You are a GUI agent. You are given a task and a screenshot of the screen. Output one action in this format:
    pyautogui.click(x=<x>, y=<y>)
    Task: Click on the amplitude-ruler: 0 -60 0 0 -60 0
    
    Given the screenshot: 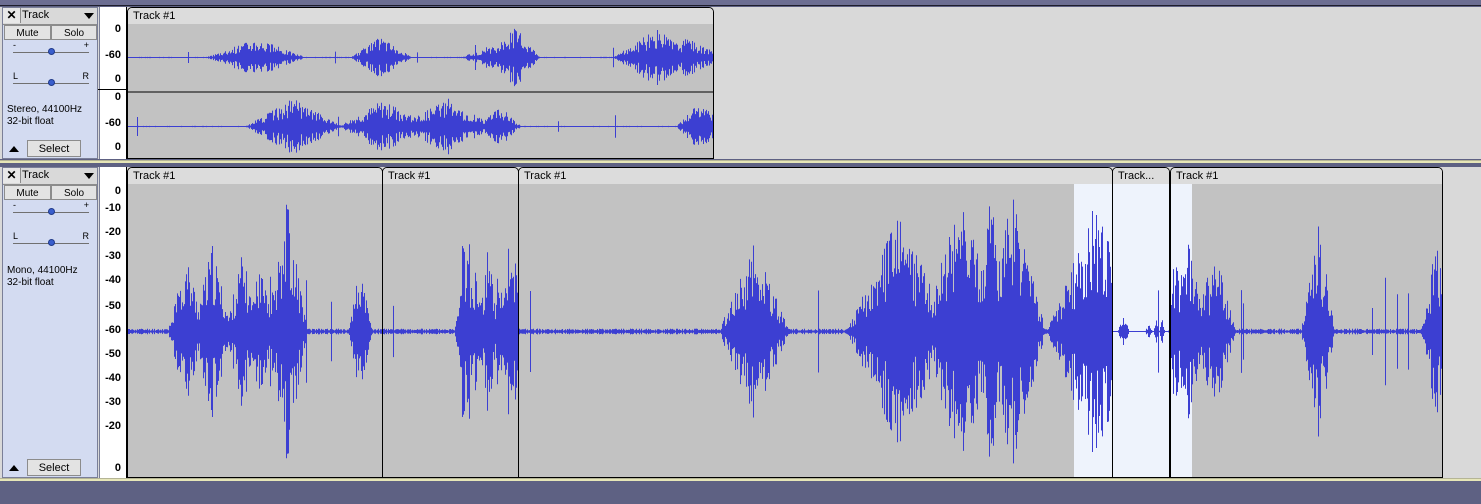 What is the action you would take?
    pyautogui.click(x=112, y=83)
    